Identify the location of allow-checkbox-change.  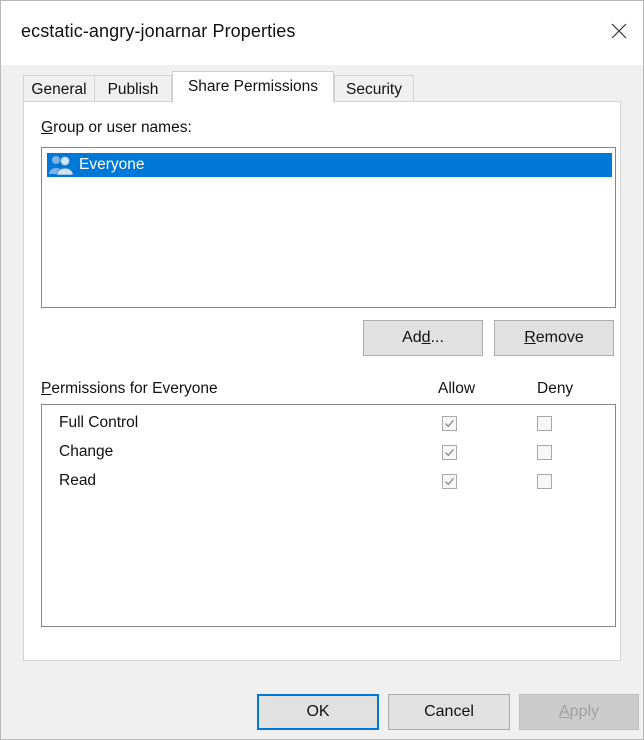
(449, 452).